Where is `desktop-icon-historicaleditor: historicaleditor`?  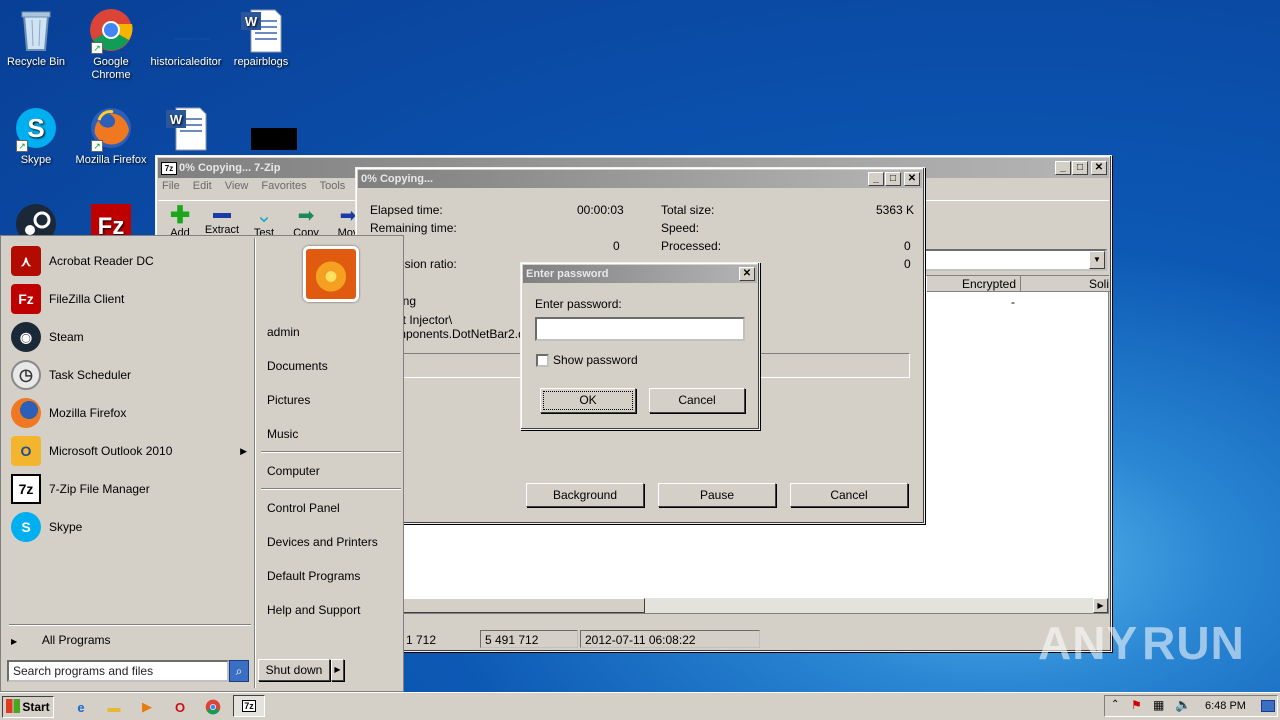
desktop-icon-historicaleditor: historicaleditor is located at coordinates (186, 37).